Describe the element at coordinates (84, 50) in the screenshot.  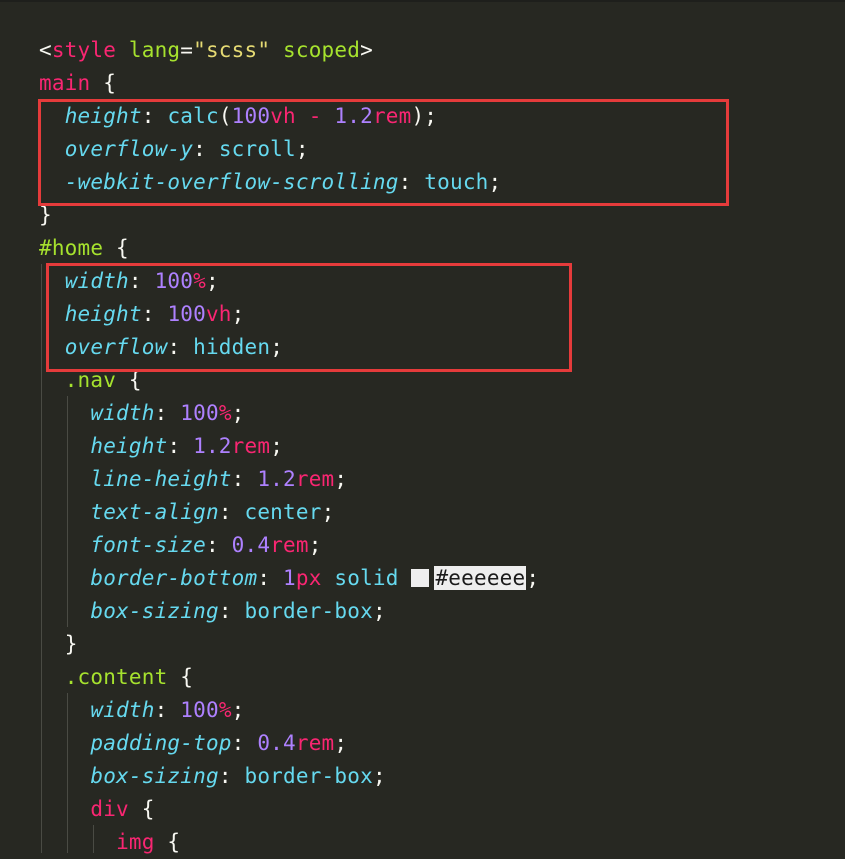
I see `code-token: style` at that location.